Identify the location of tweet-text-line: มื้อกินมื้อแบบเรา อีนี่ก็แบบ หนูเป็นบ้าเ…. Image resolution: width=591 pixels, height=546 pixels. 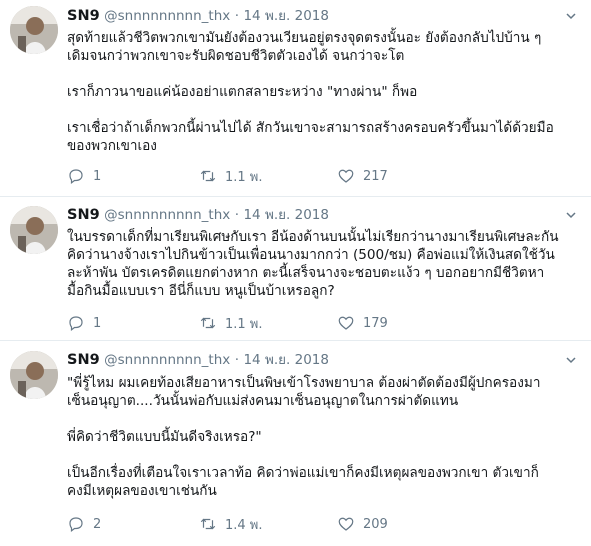
(201, 291).